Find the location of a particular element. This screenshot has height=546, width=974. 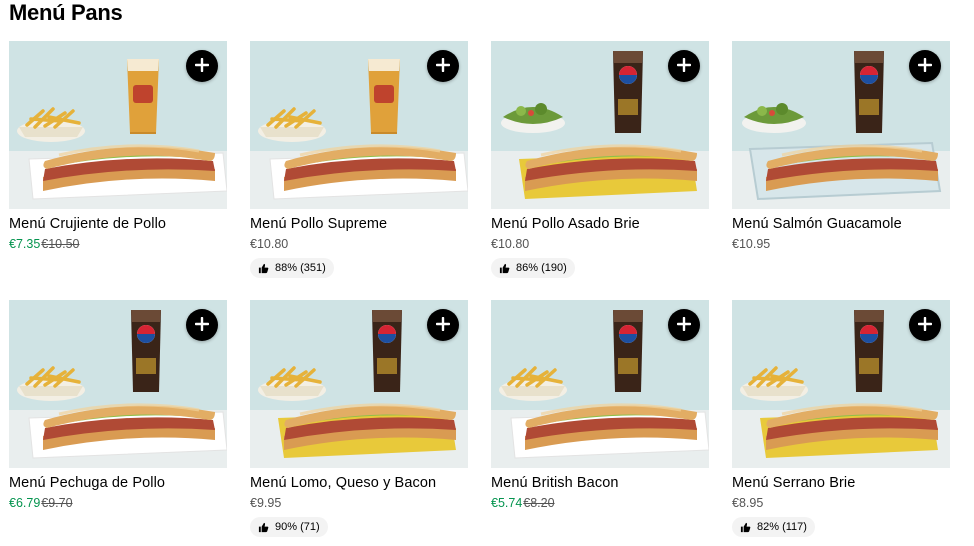

item-price-row: €10.95 is located at coordinates (841, 244).